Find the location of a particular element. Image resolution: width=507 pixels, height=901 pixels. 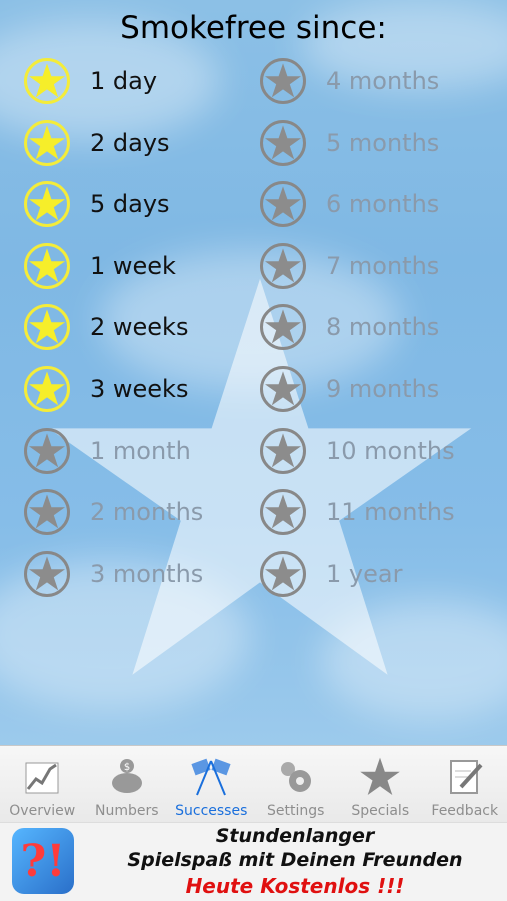

achievement-item: 11 months is located at coordinates (357, 512).